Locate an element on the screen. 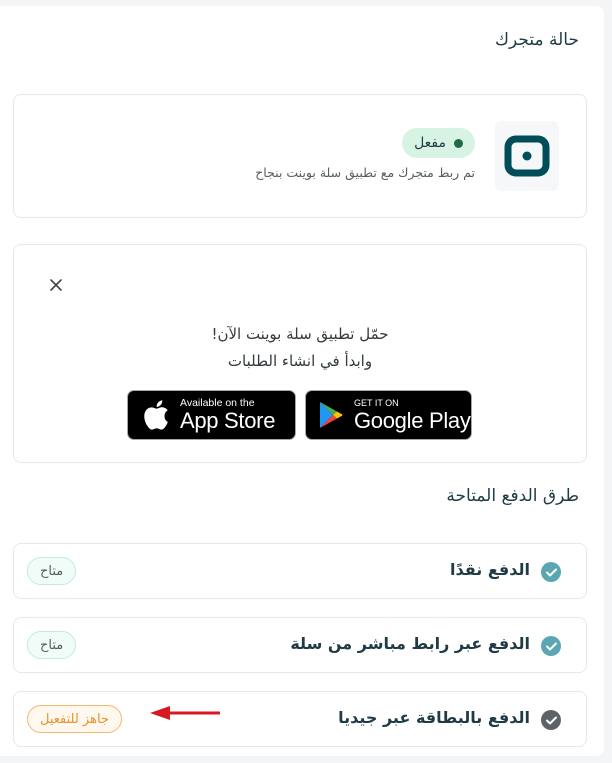 The width and height of the screenshot is (612, 763). status-badge-label: مفعل is located at coordinates (430, 143).